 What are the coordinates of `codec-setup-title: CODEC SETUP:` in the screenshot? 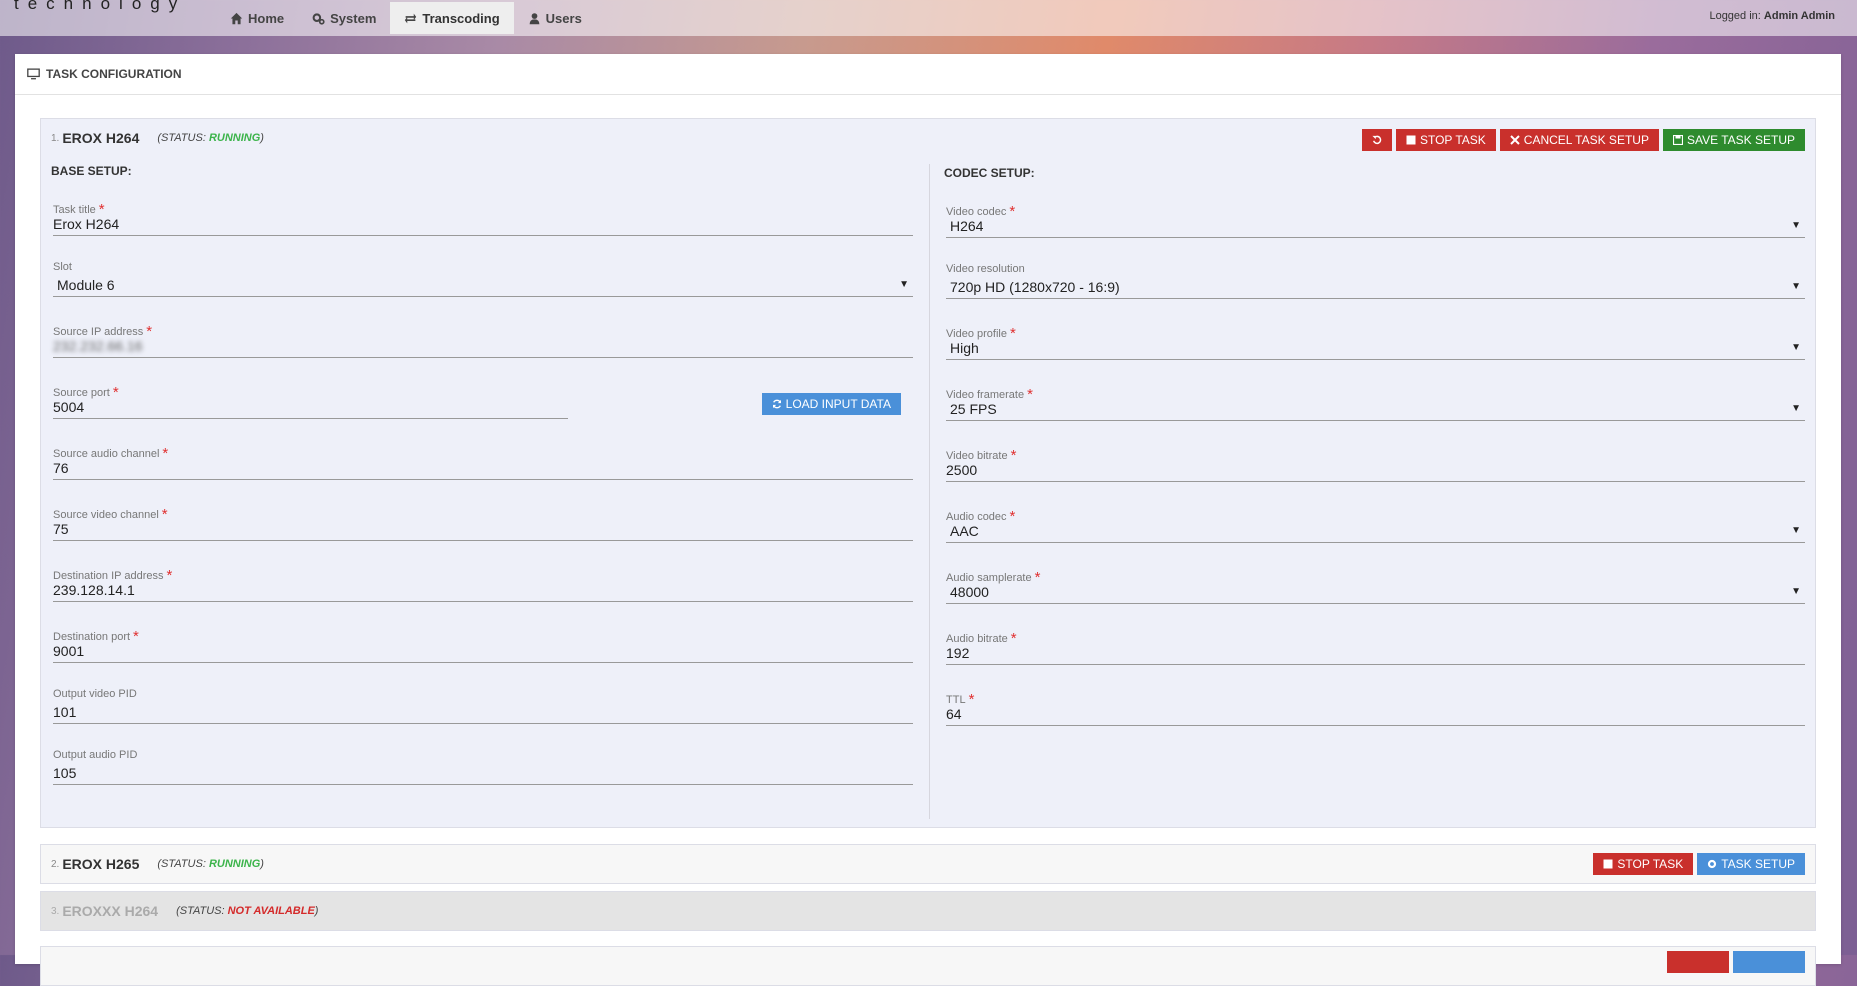 It's located at (989, 173).